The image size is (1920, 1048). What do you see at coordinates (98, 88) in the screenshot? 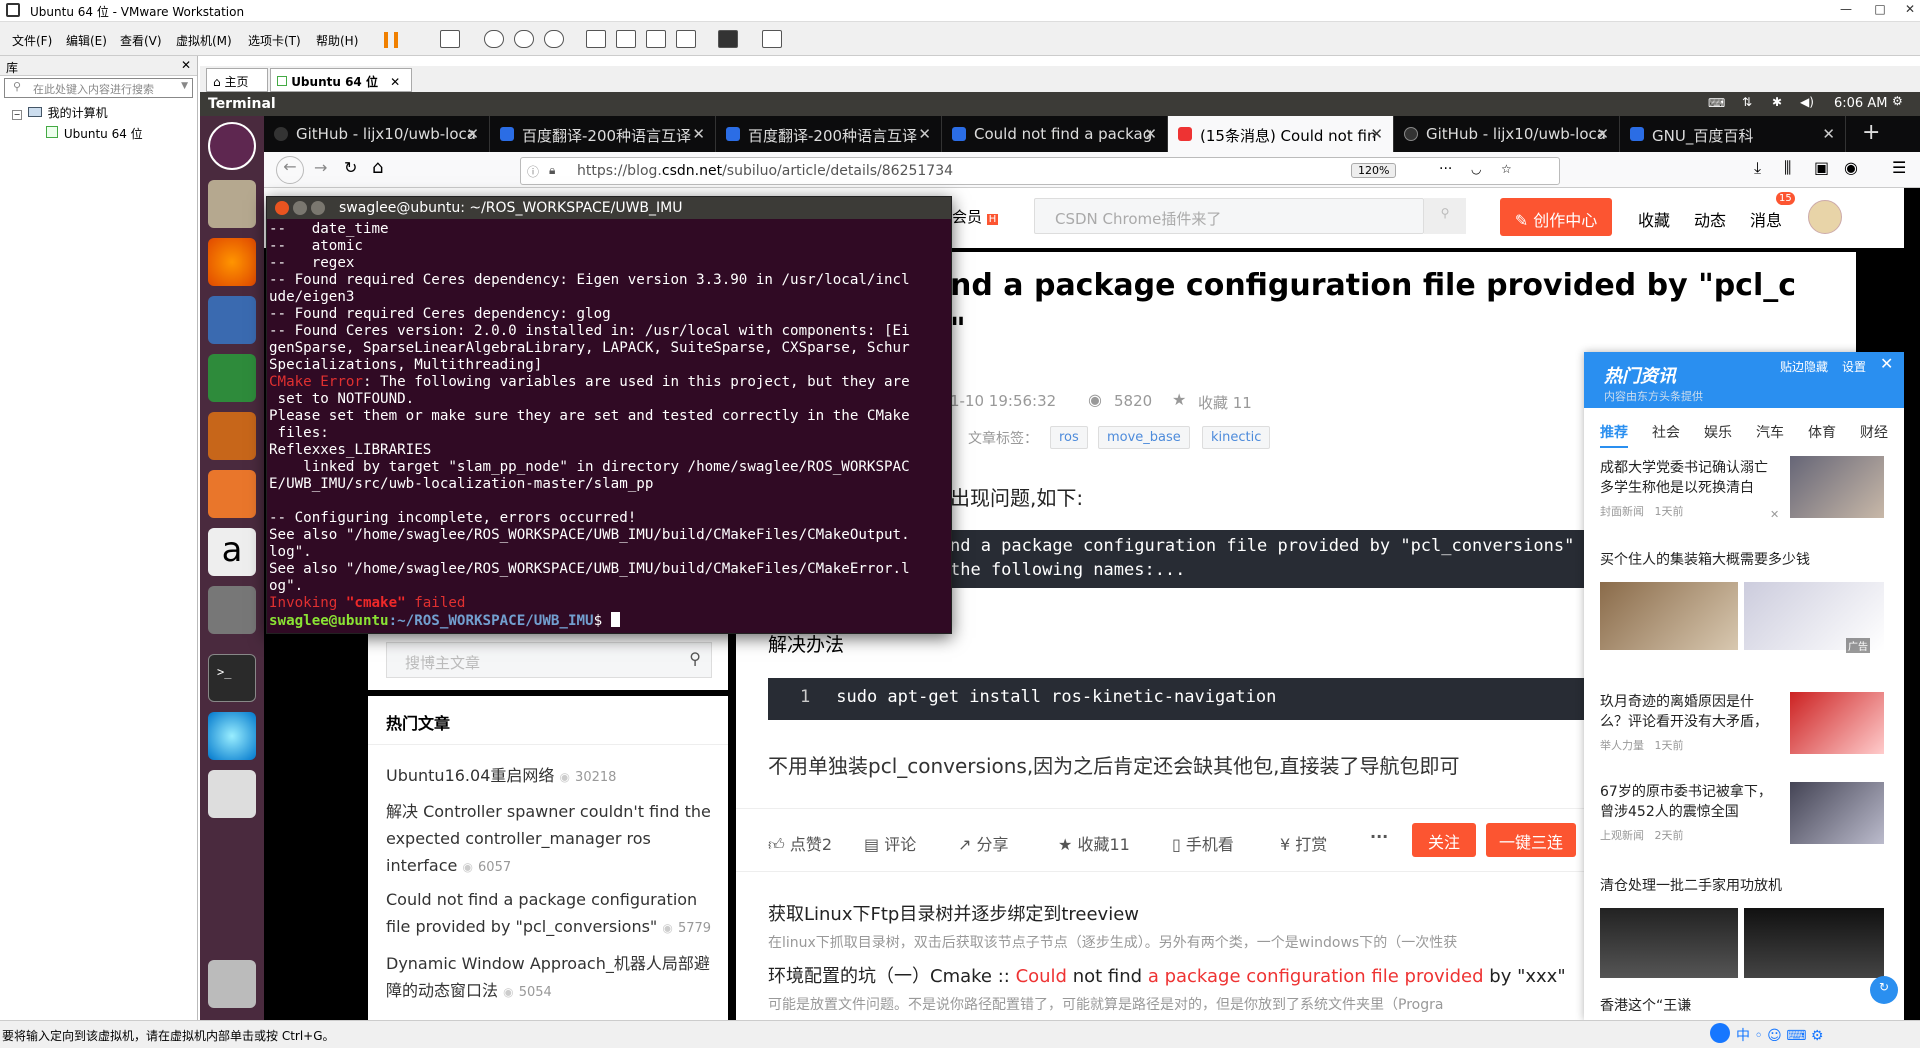
I see `library-search-input: ⚲ 在此处键入内容进行搜索 ▼` at bounding box center [98, 88].